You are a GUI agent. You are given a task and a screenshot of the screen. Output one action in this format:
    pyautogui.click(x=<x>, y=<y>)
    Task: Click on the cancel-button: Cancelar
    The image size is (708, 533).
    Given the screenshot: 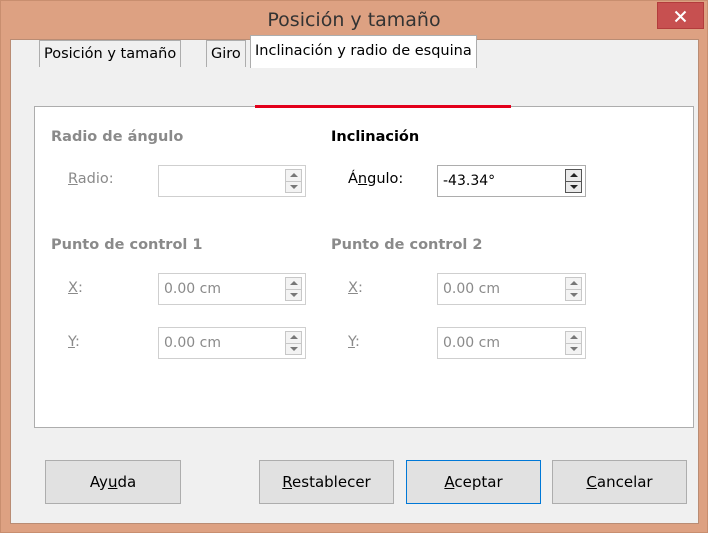 What is the action you would take?
    pyautogui.click(x=619, y=482)
    